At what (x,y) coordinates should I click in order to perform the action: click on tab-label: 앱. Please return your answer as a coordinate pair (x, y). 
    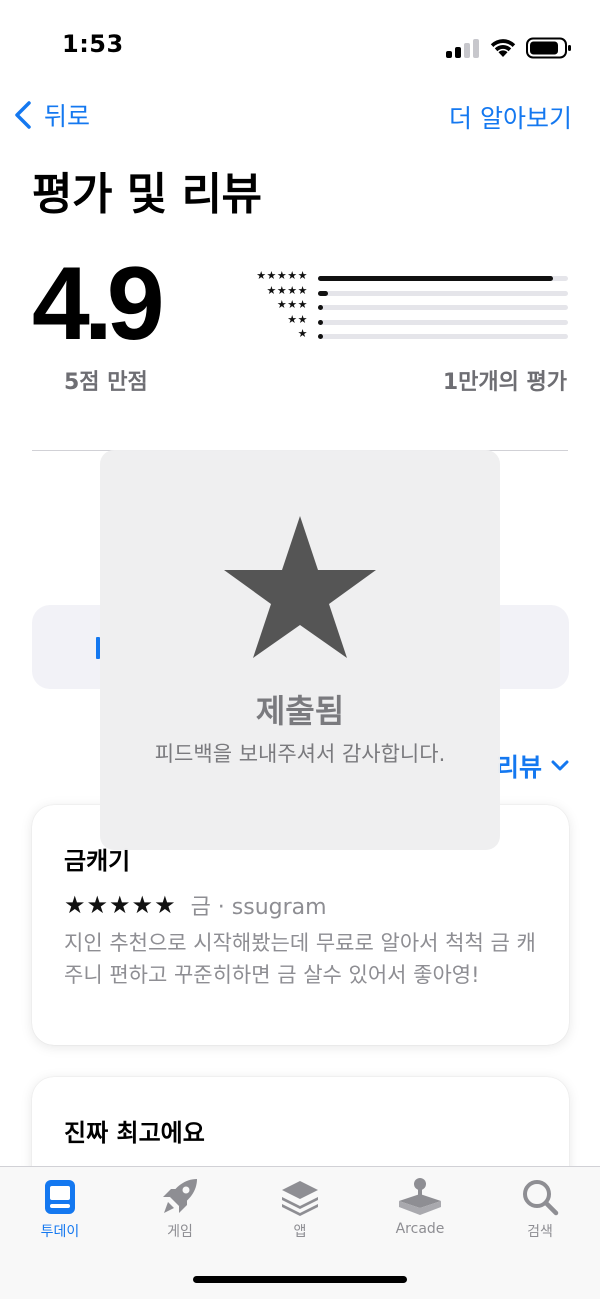
    Looking at the image, I should click on (300, 1232).